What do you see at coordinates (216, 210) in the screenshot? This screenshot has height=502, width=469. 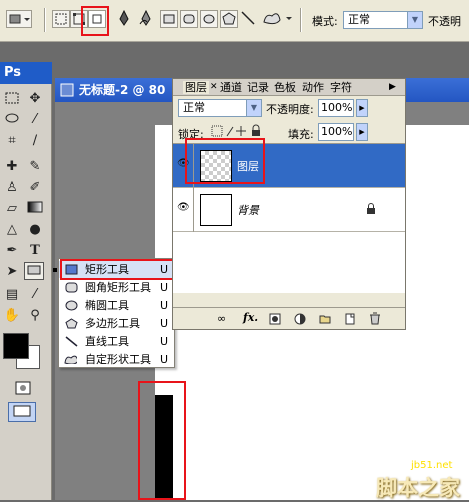 I see `layer-thumbnail-white` at bounding box center [216, 210].